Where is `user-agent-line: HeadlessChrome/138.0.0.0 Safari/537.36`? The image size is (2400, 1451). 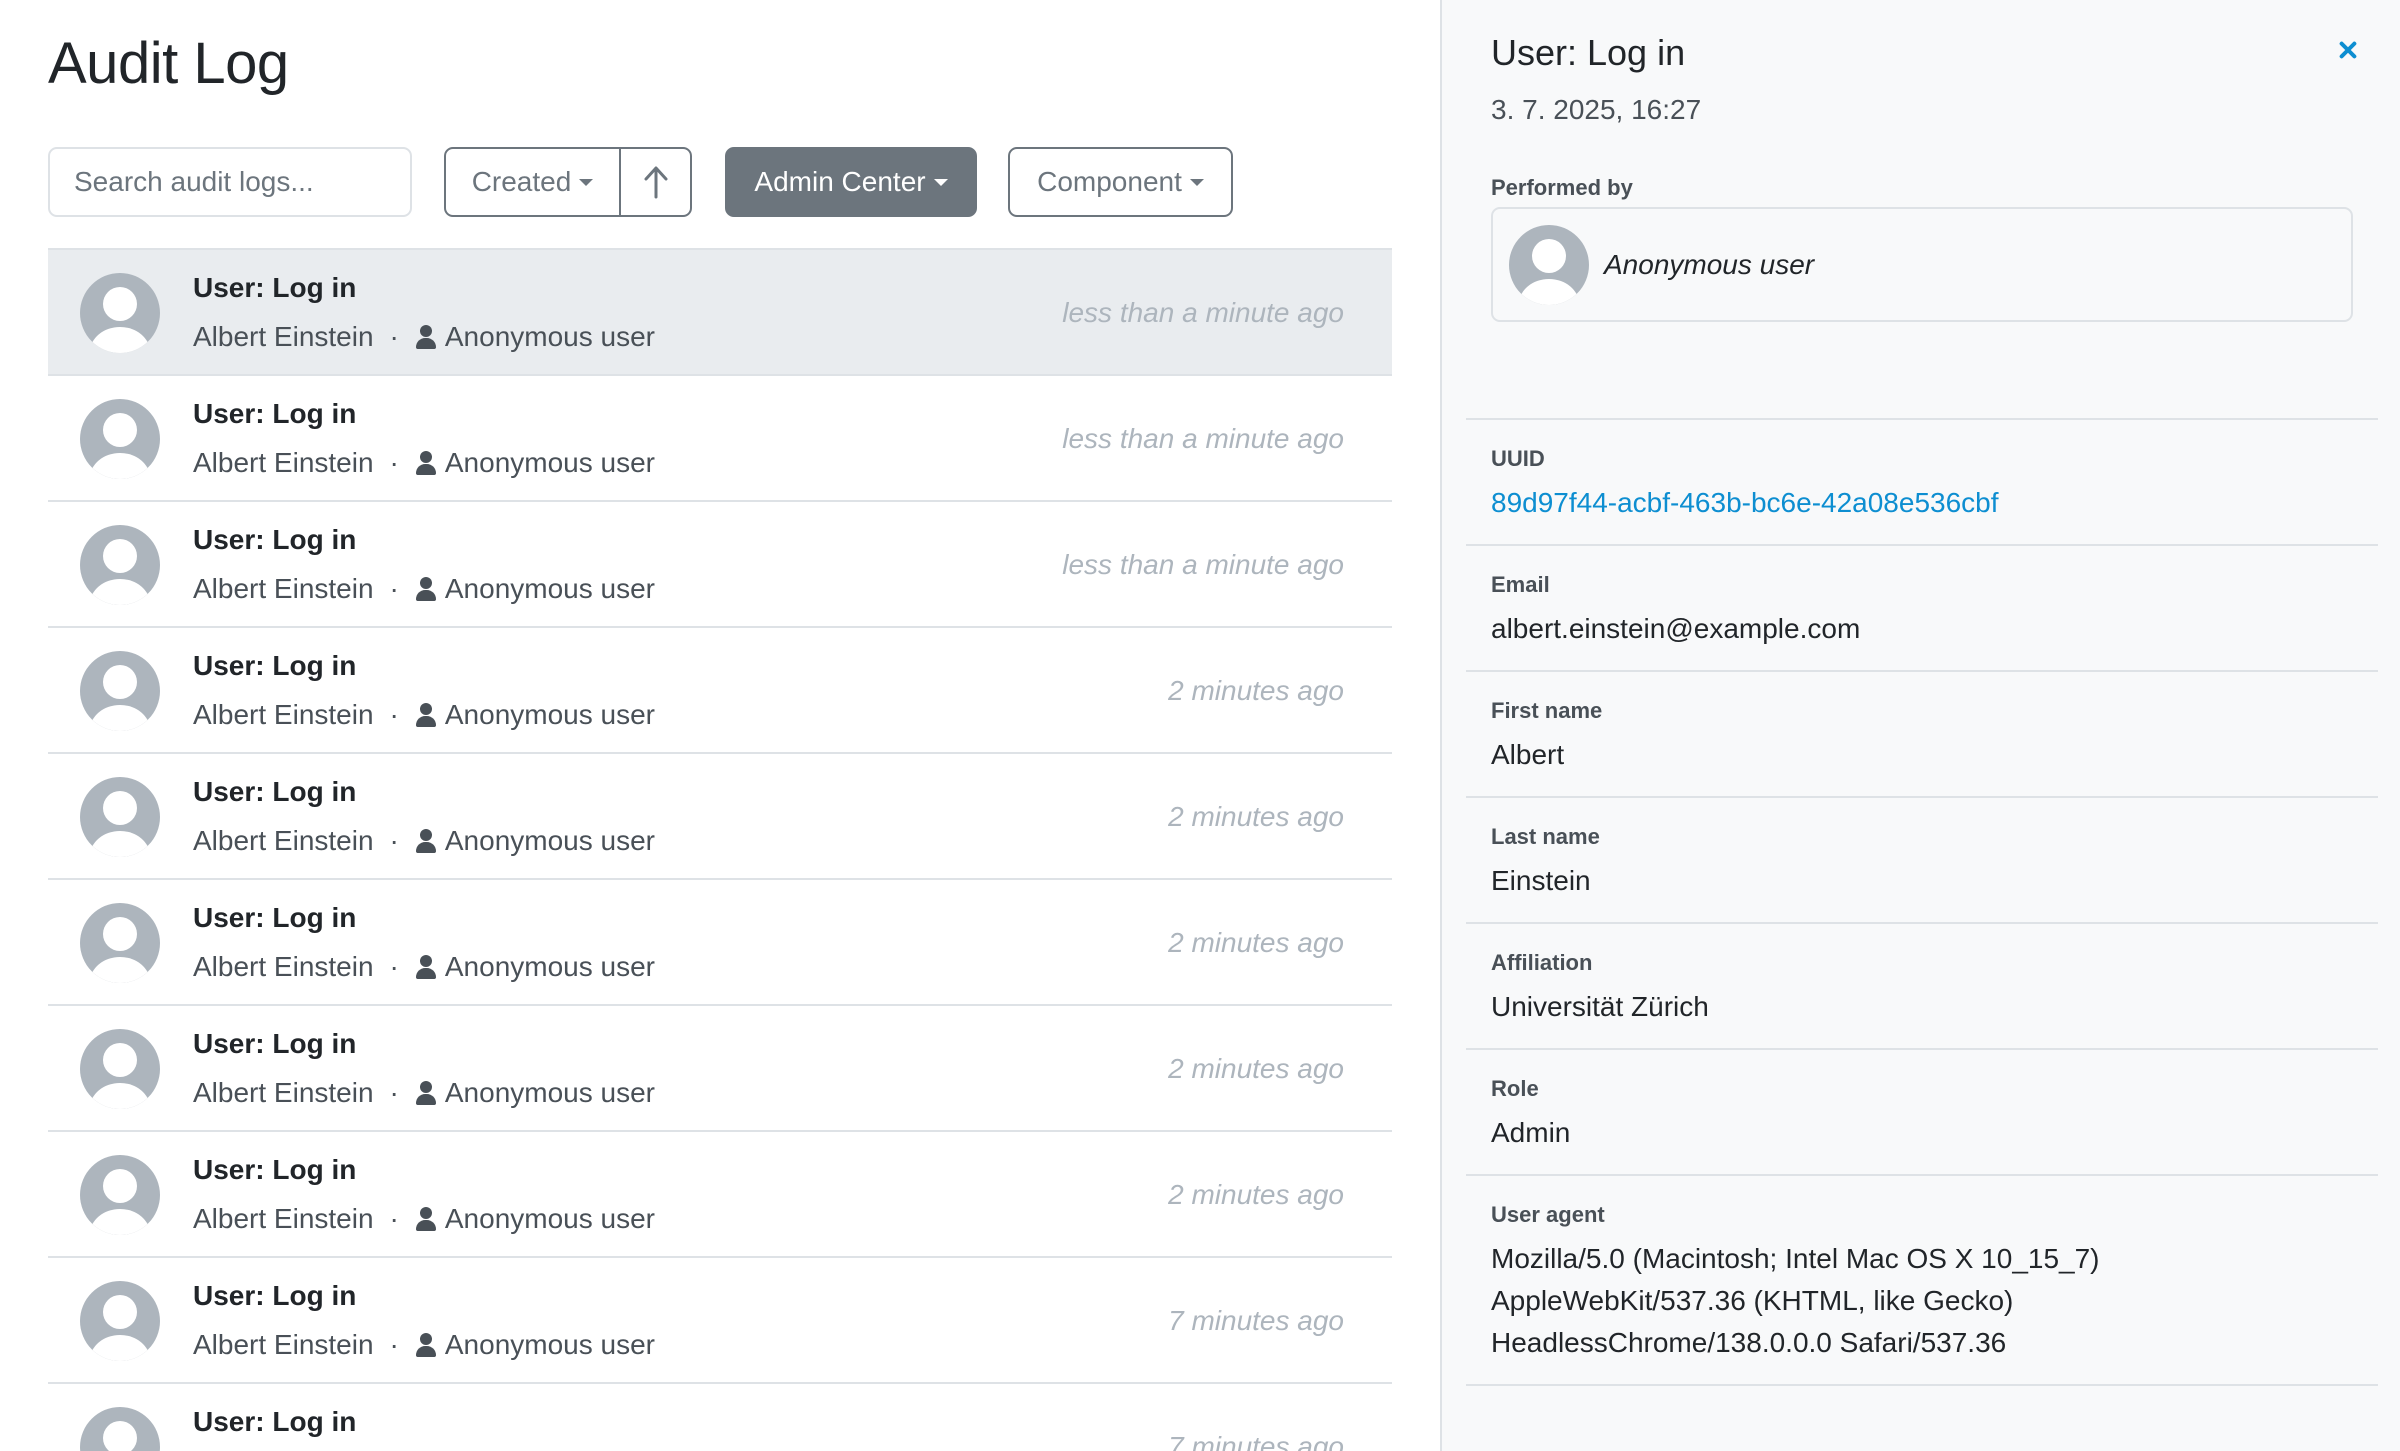 user-agent-line: HeadlessChrome/138.0.0.0 Safari/537.36 is located at coordinates (1749, 1342).